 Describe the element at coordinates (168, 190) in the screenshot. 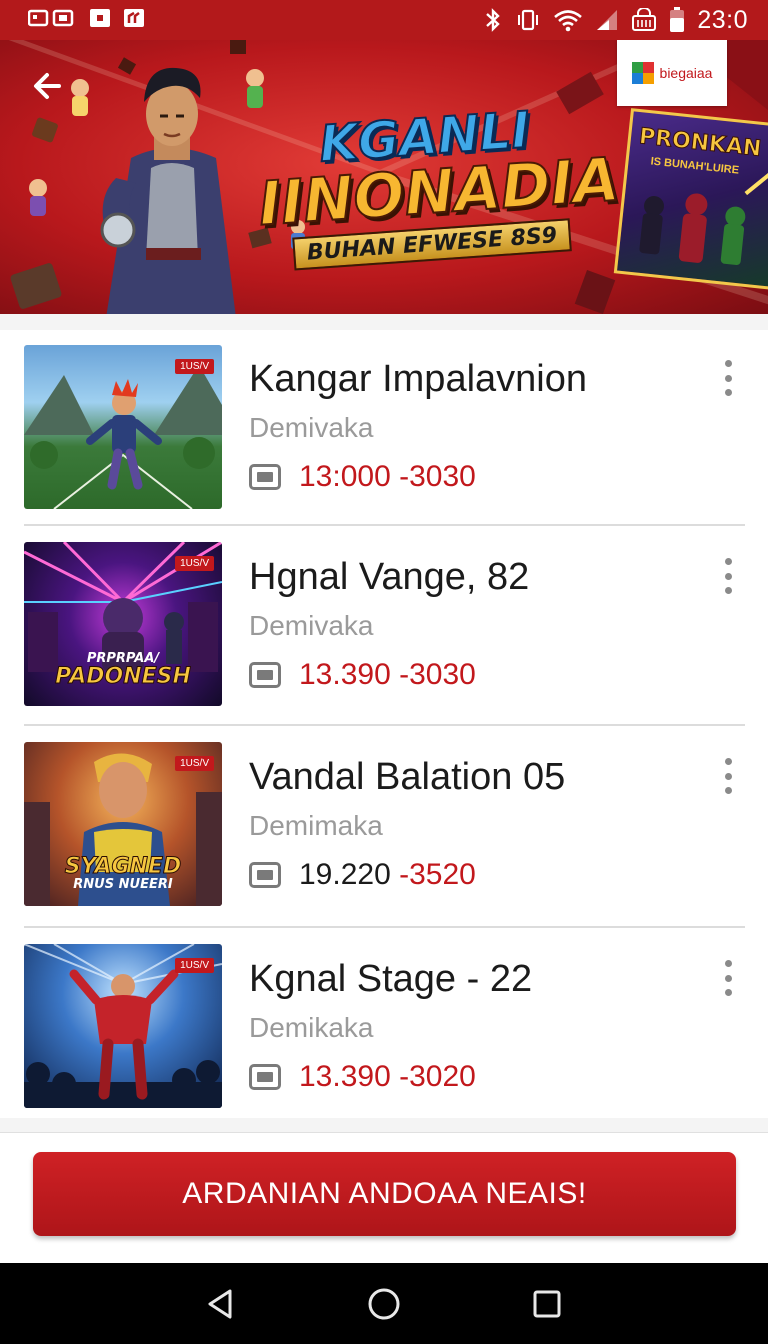

I see `hero-character` at that location.